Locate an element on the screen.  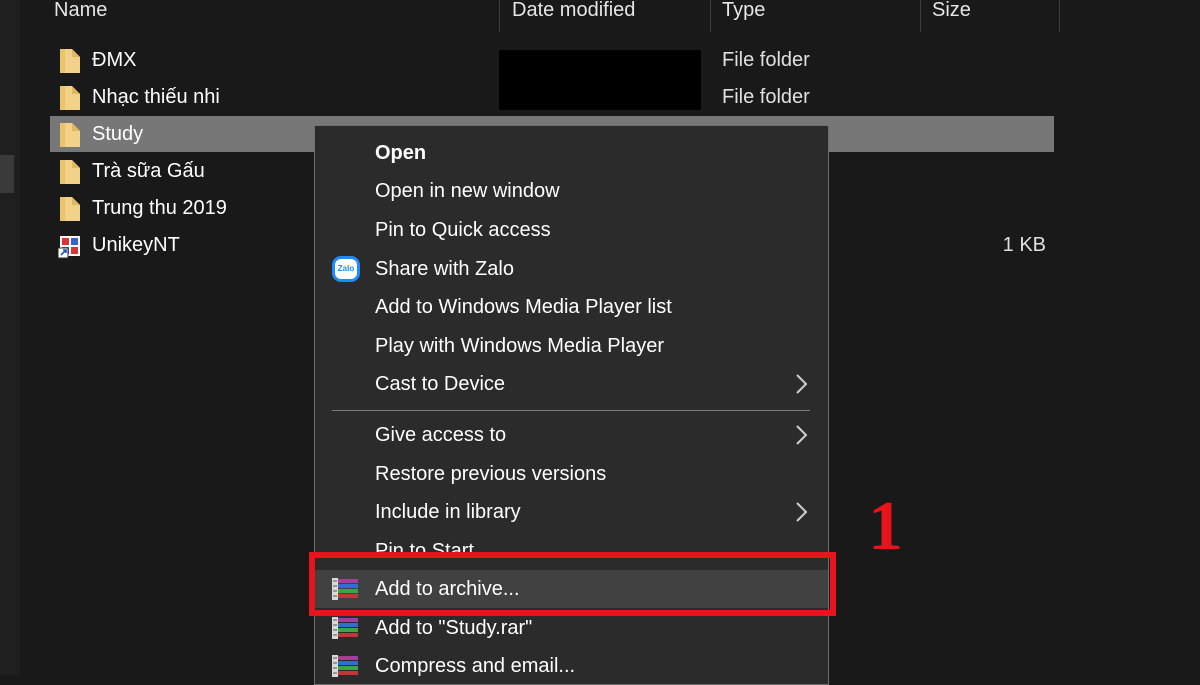
column-header-type: Type is located at coordinates (743, 16).